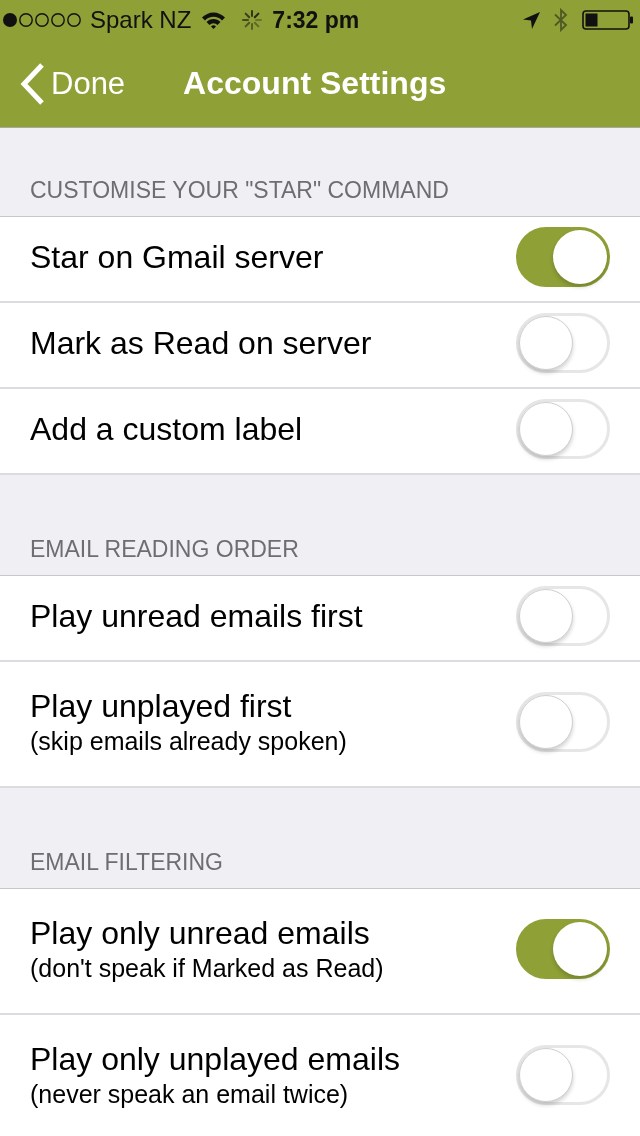  What do you see at coordinates (164, 549) in the screenshot?
I see `section-header: EMAIL READING ORDER` at bounding box center [164, 549].